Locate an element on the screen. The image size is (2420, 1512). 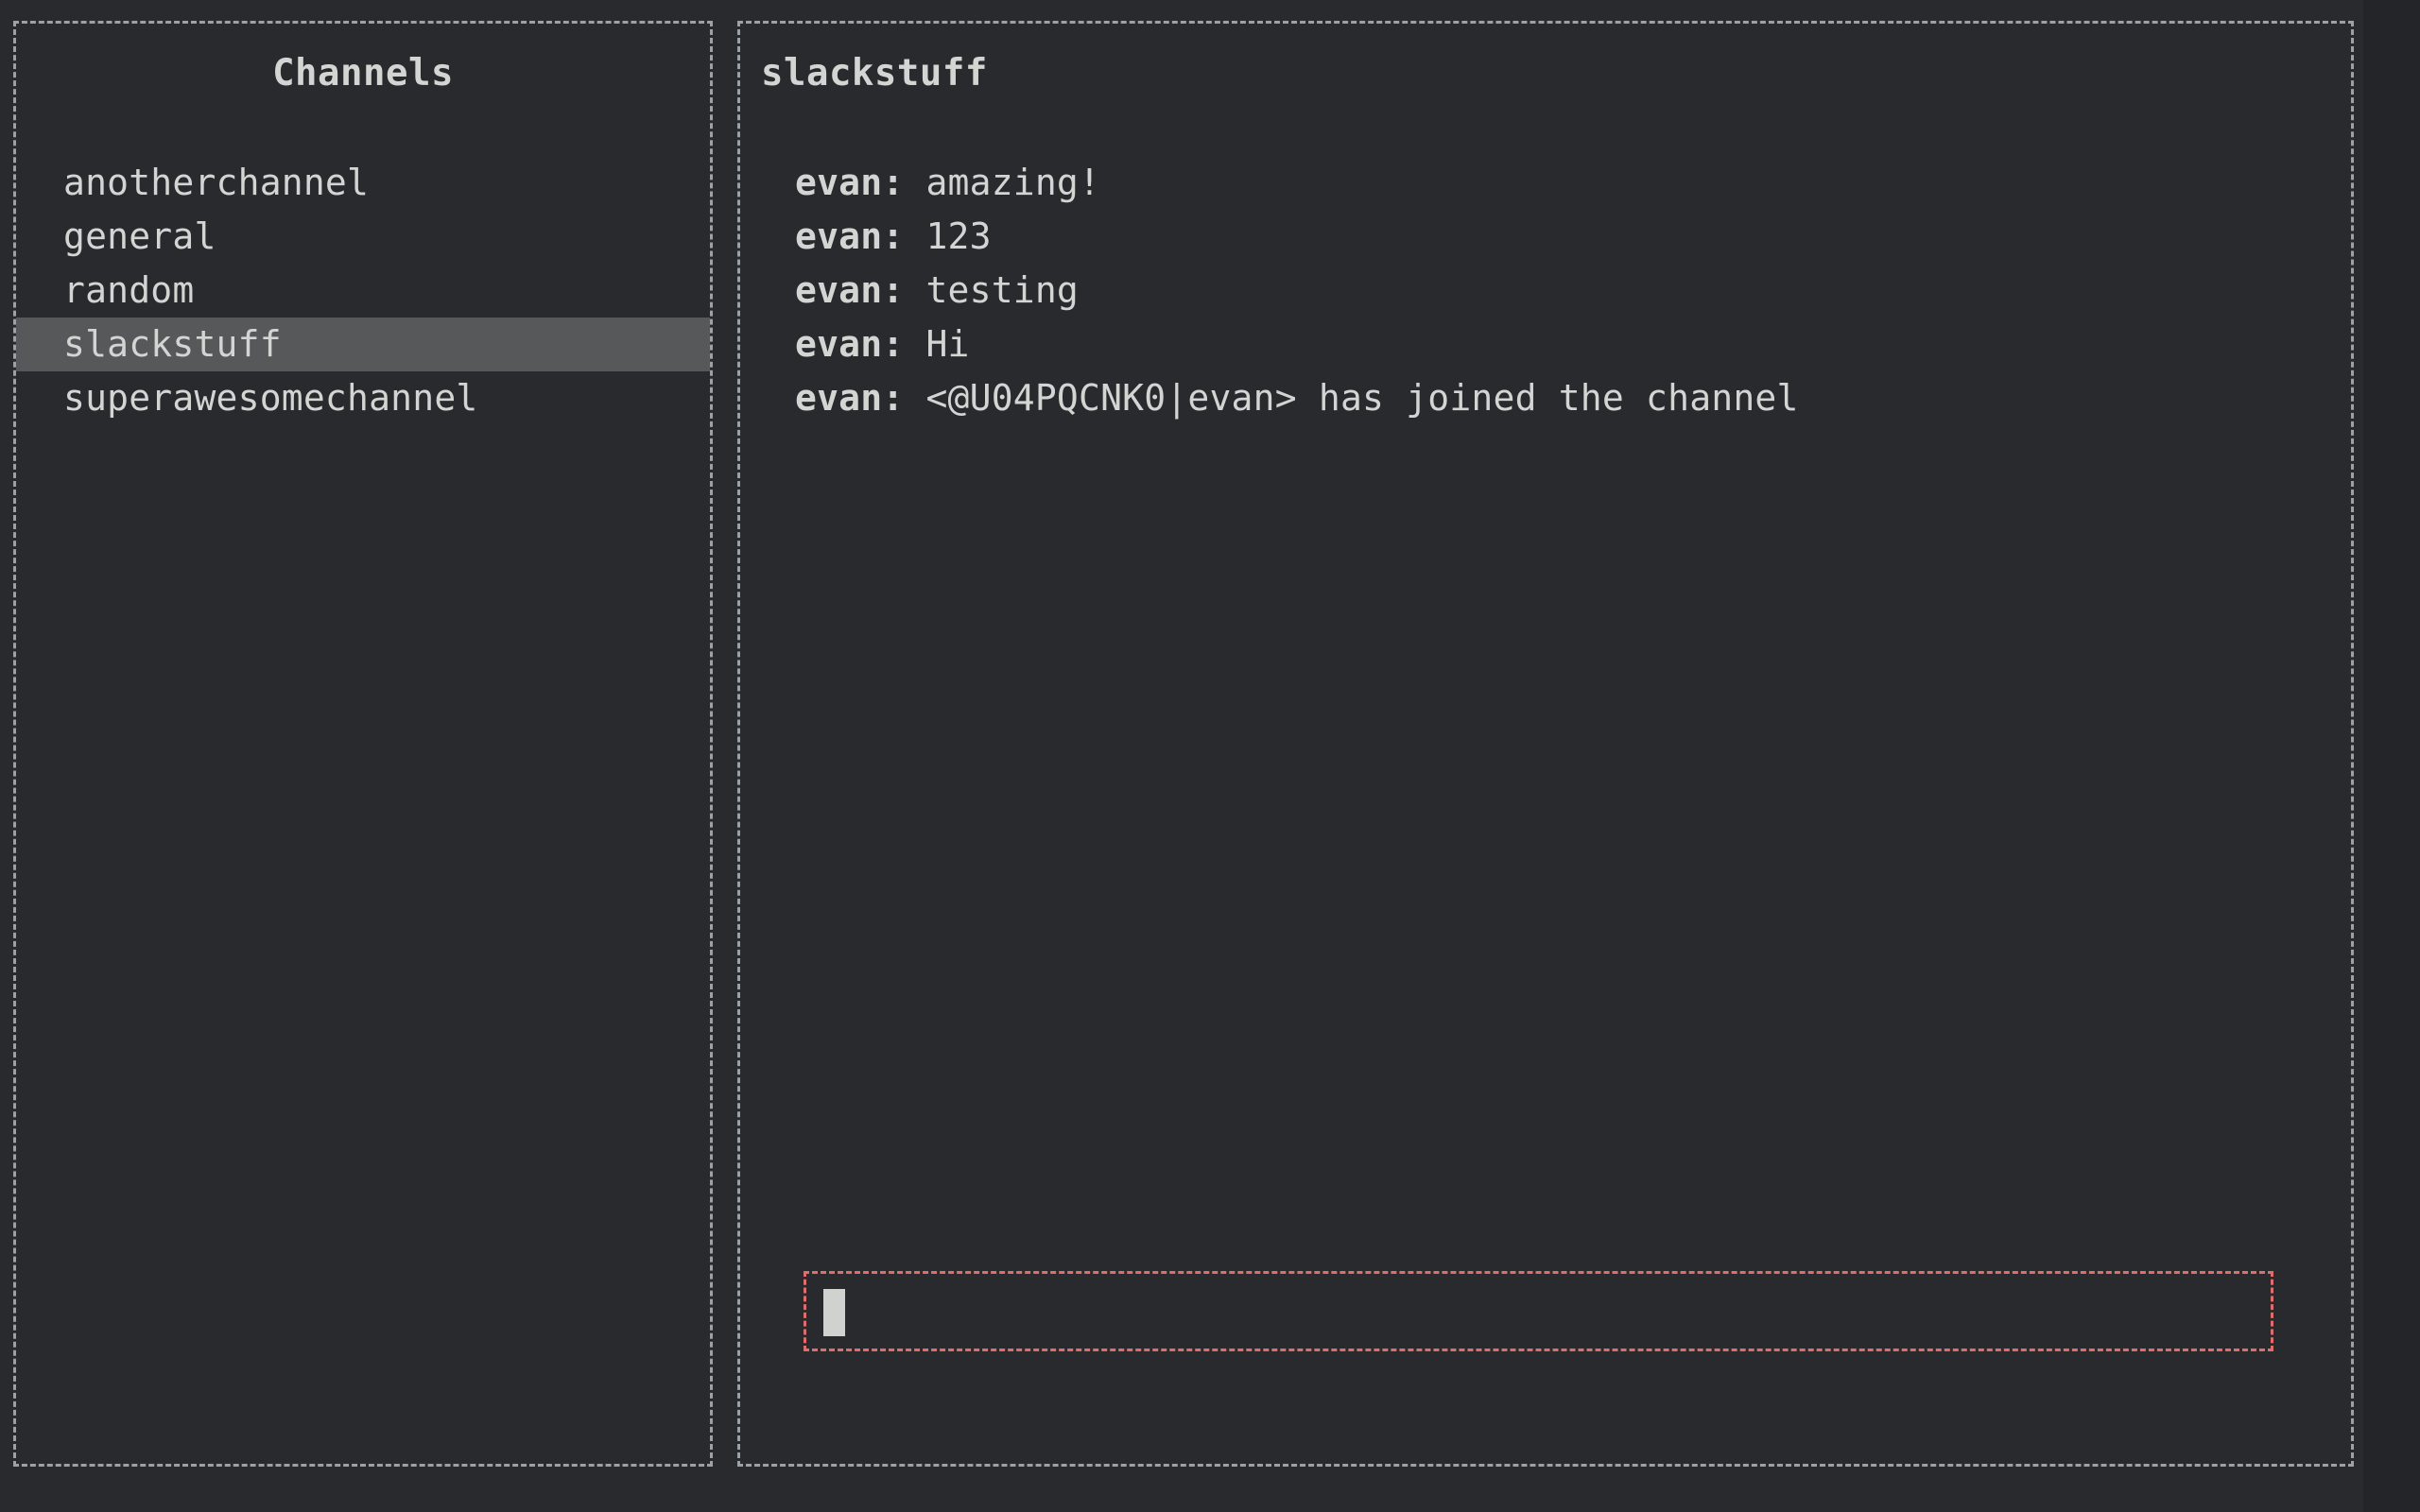
channel-label: anotherchannel is located at coordinates (217, 182).